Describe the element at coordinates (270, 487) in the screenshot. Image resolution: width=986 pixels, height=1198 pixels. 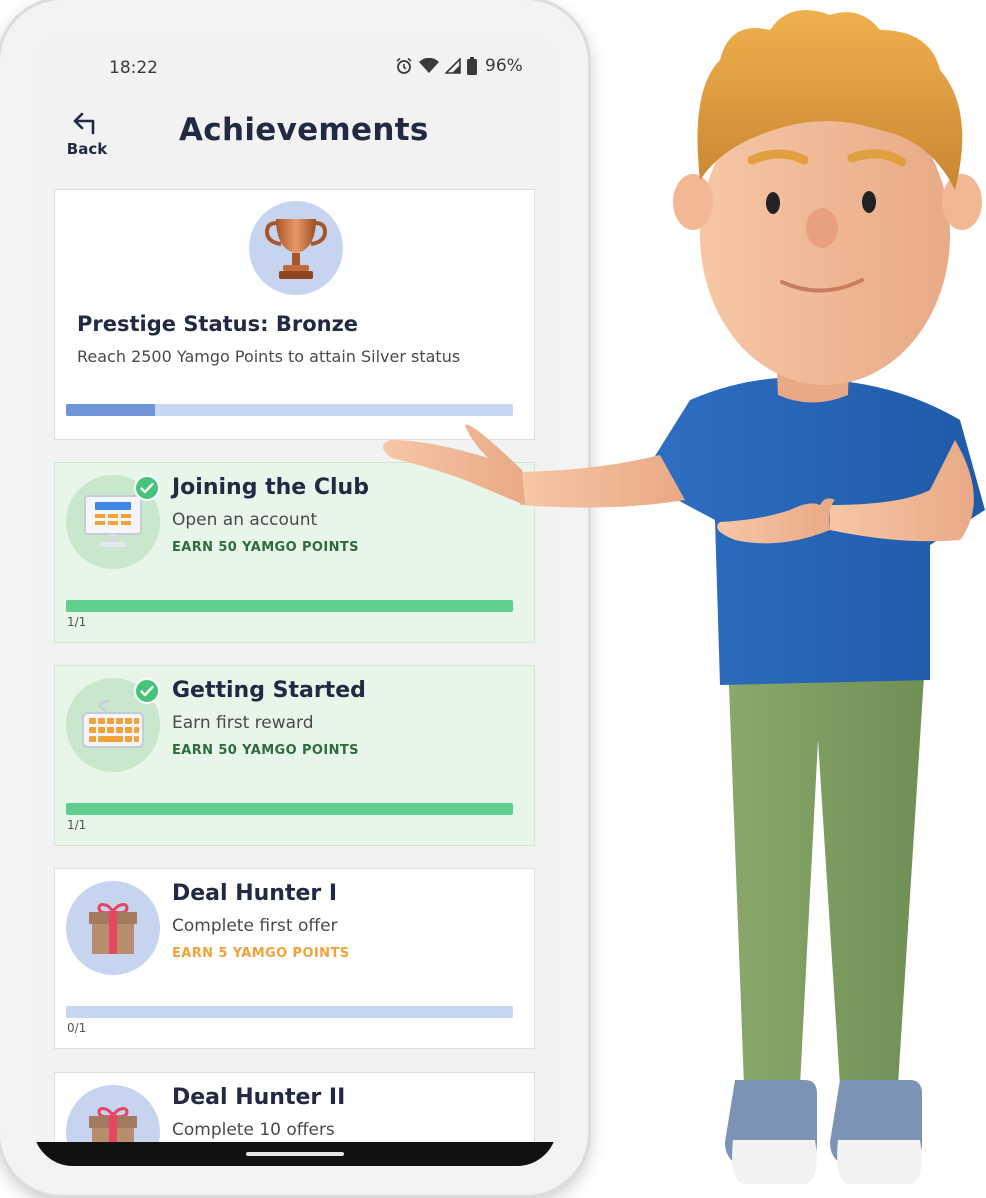
I see `achievement-title: Joining the Club` at that location.